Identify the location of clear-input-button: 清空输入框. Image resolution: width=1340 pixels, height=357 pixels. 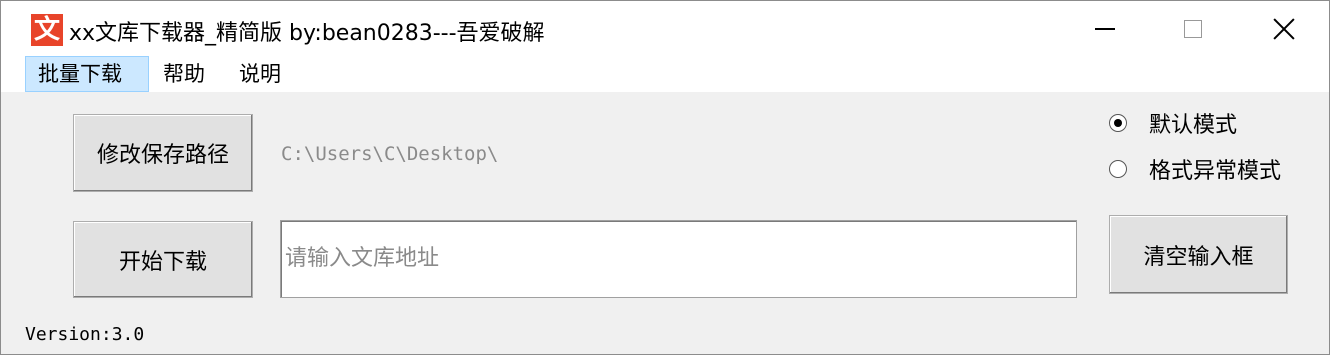
(1198, 254).